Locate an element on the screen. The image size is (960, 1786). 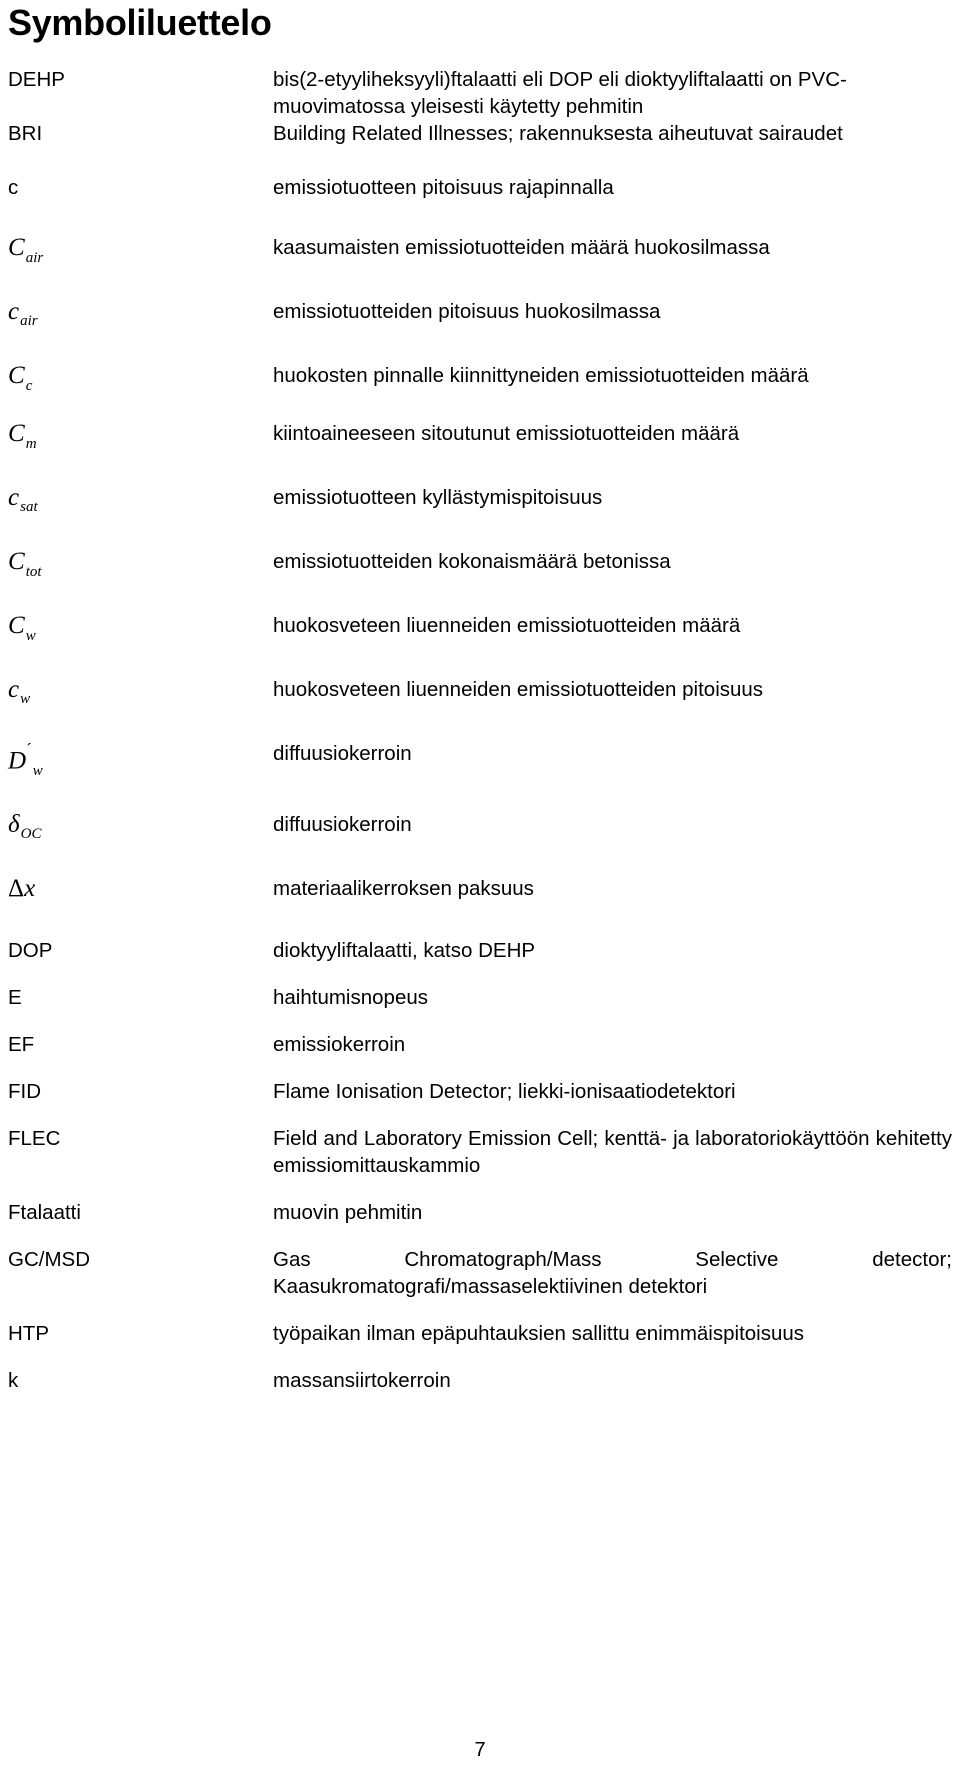
glossary-definition-cell: haihtumisnopeus is located at coordinates (612, 1007).